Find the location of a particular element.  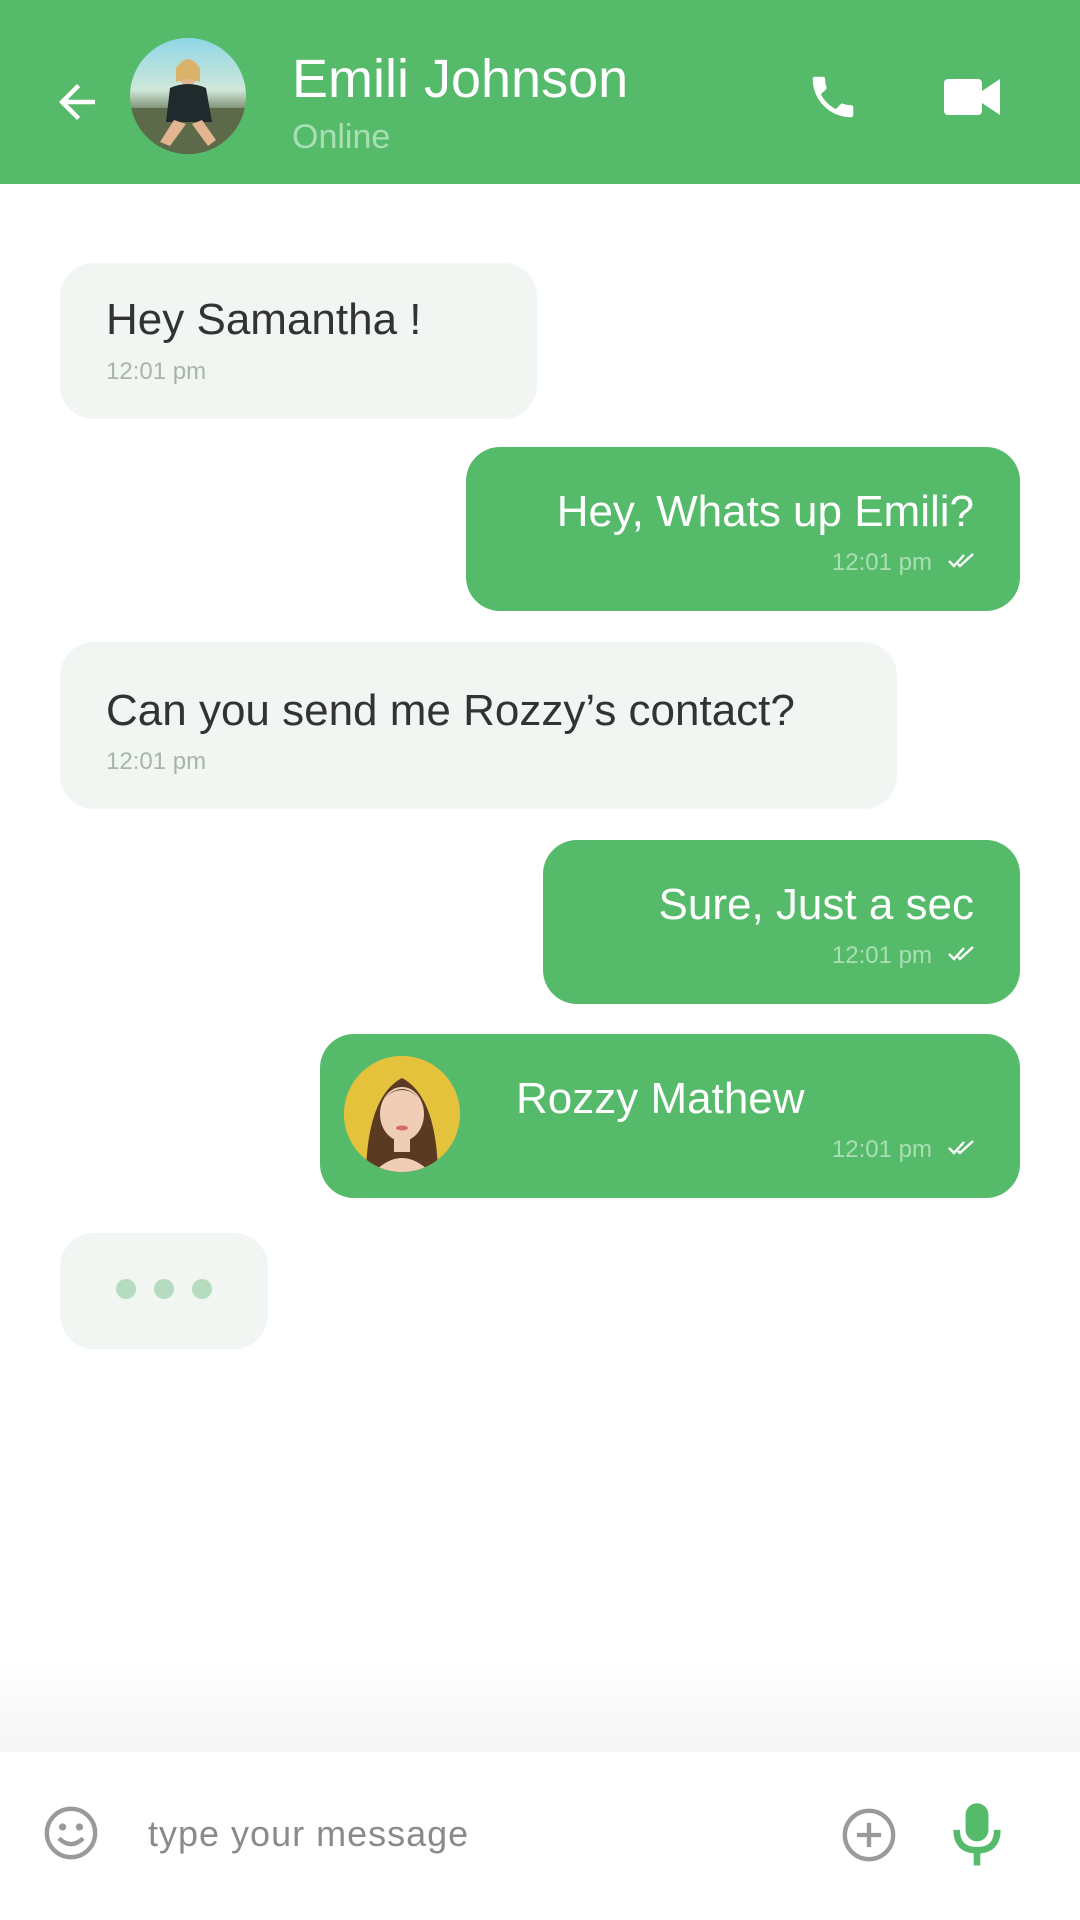

contact-avatar is located at coordinates (188, 96).